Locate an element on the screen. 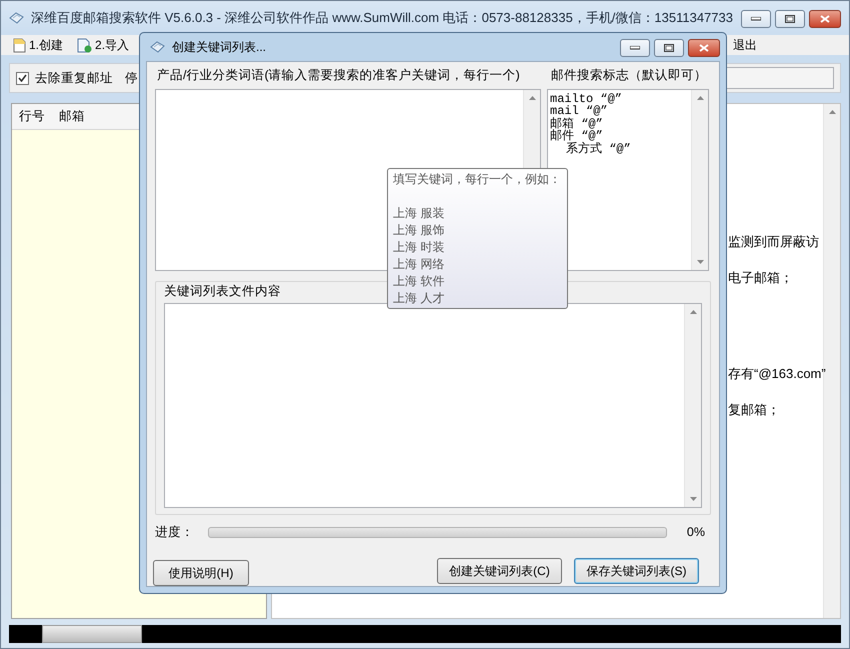  progress-label: 进度： is located at coordinates (174, 533).